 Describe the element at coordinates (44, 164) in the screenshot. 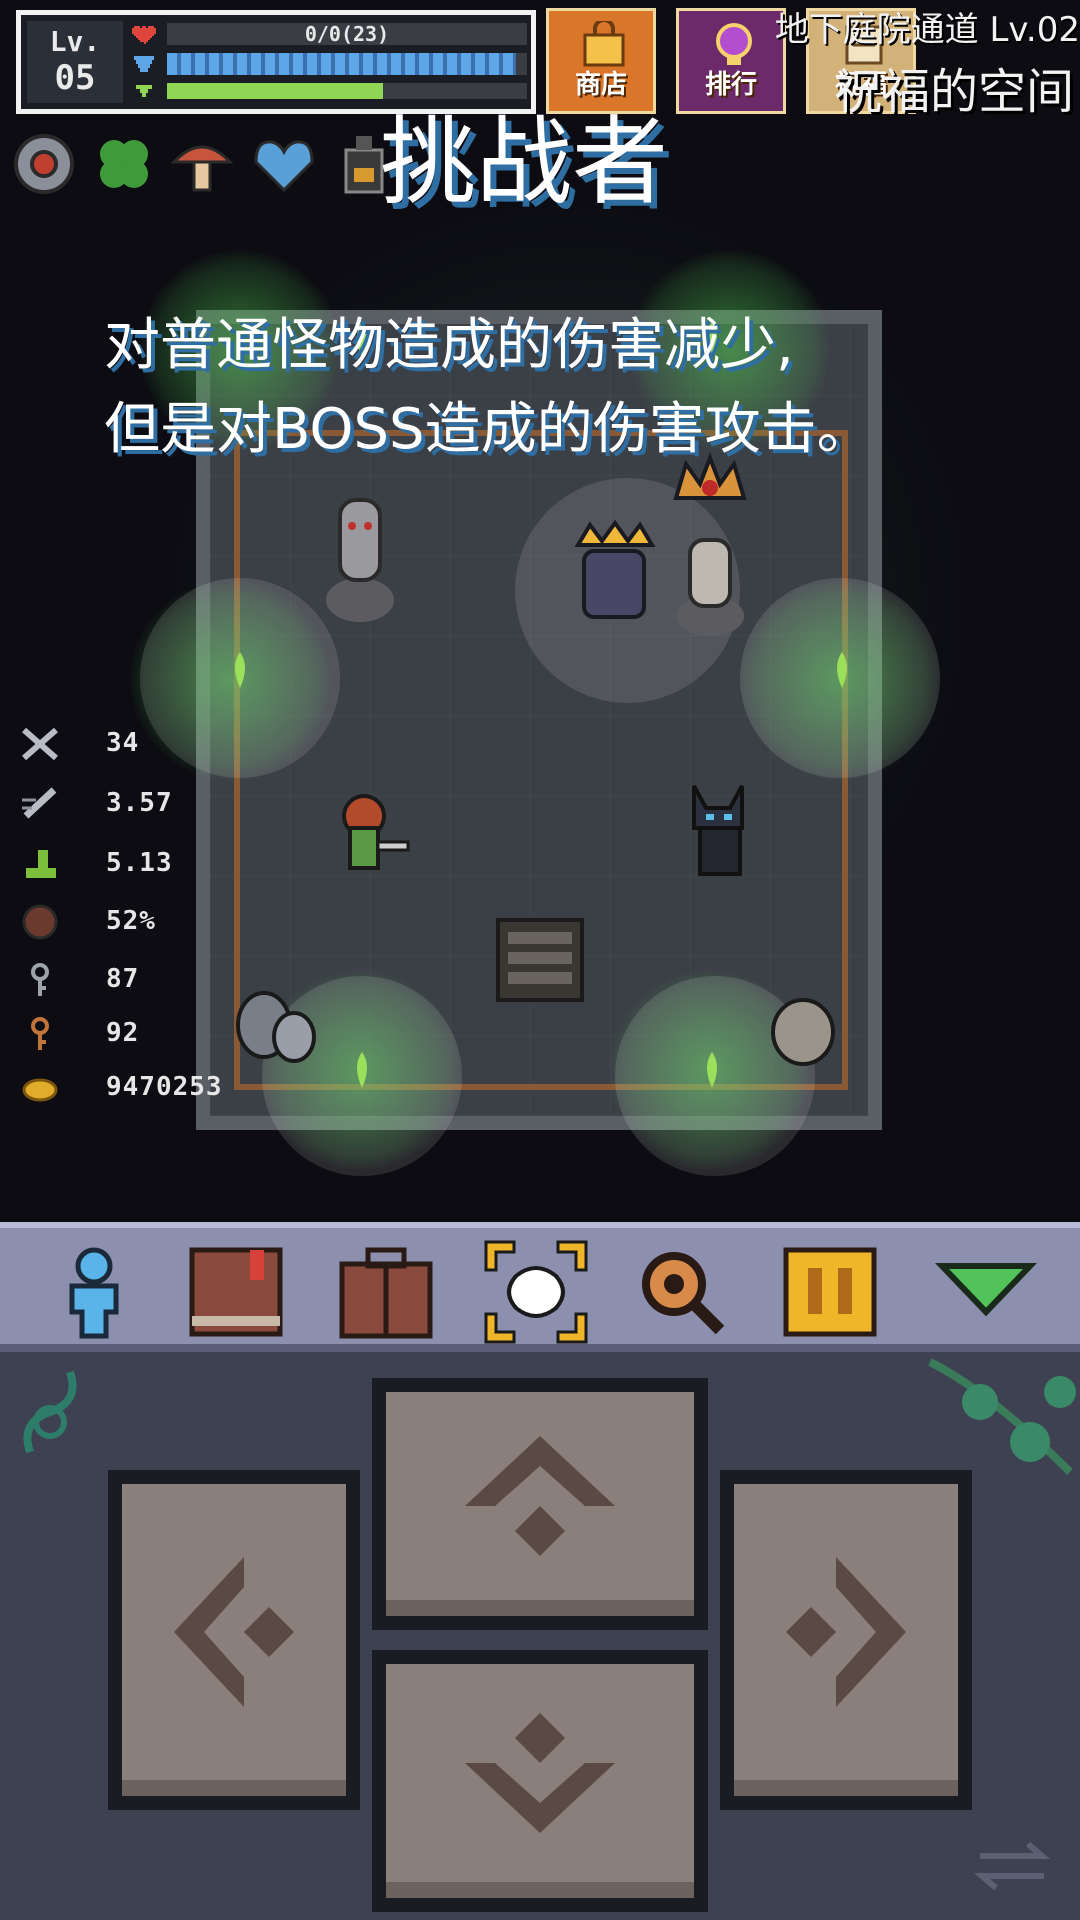

I see `gear-buff-icon` at that location.